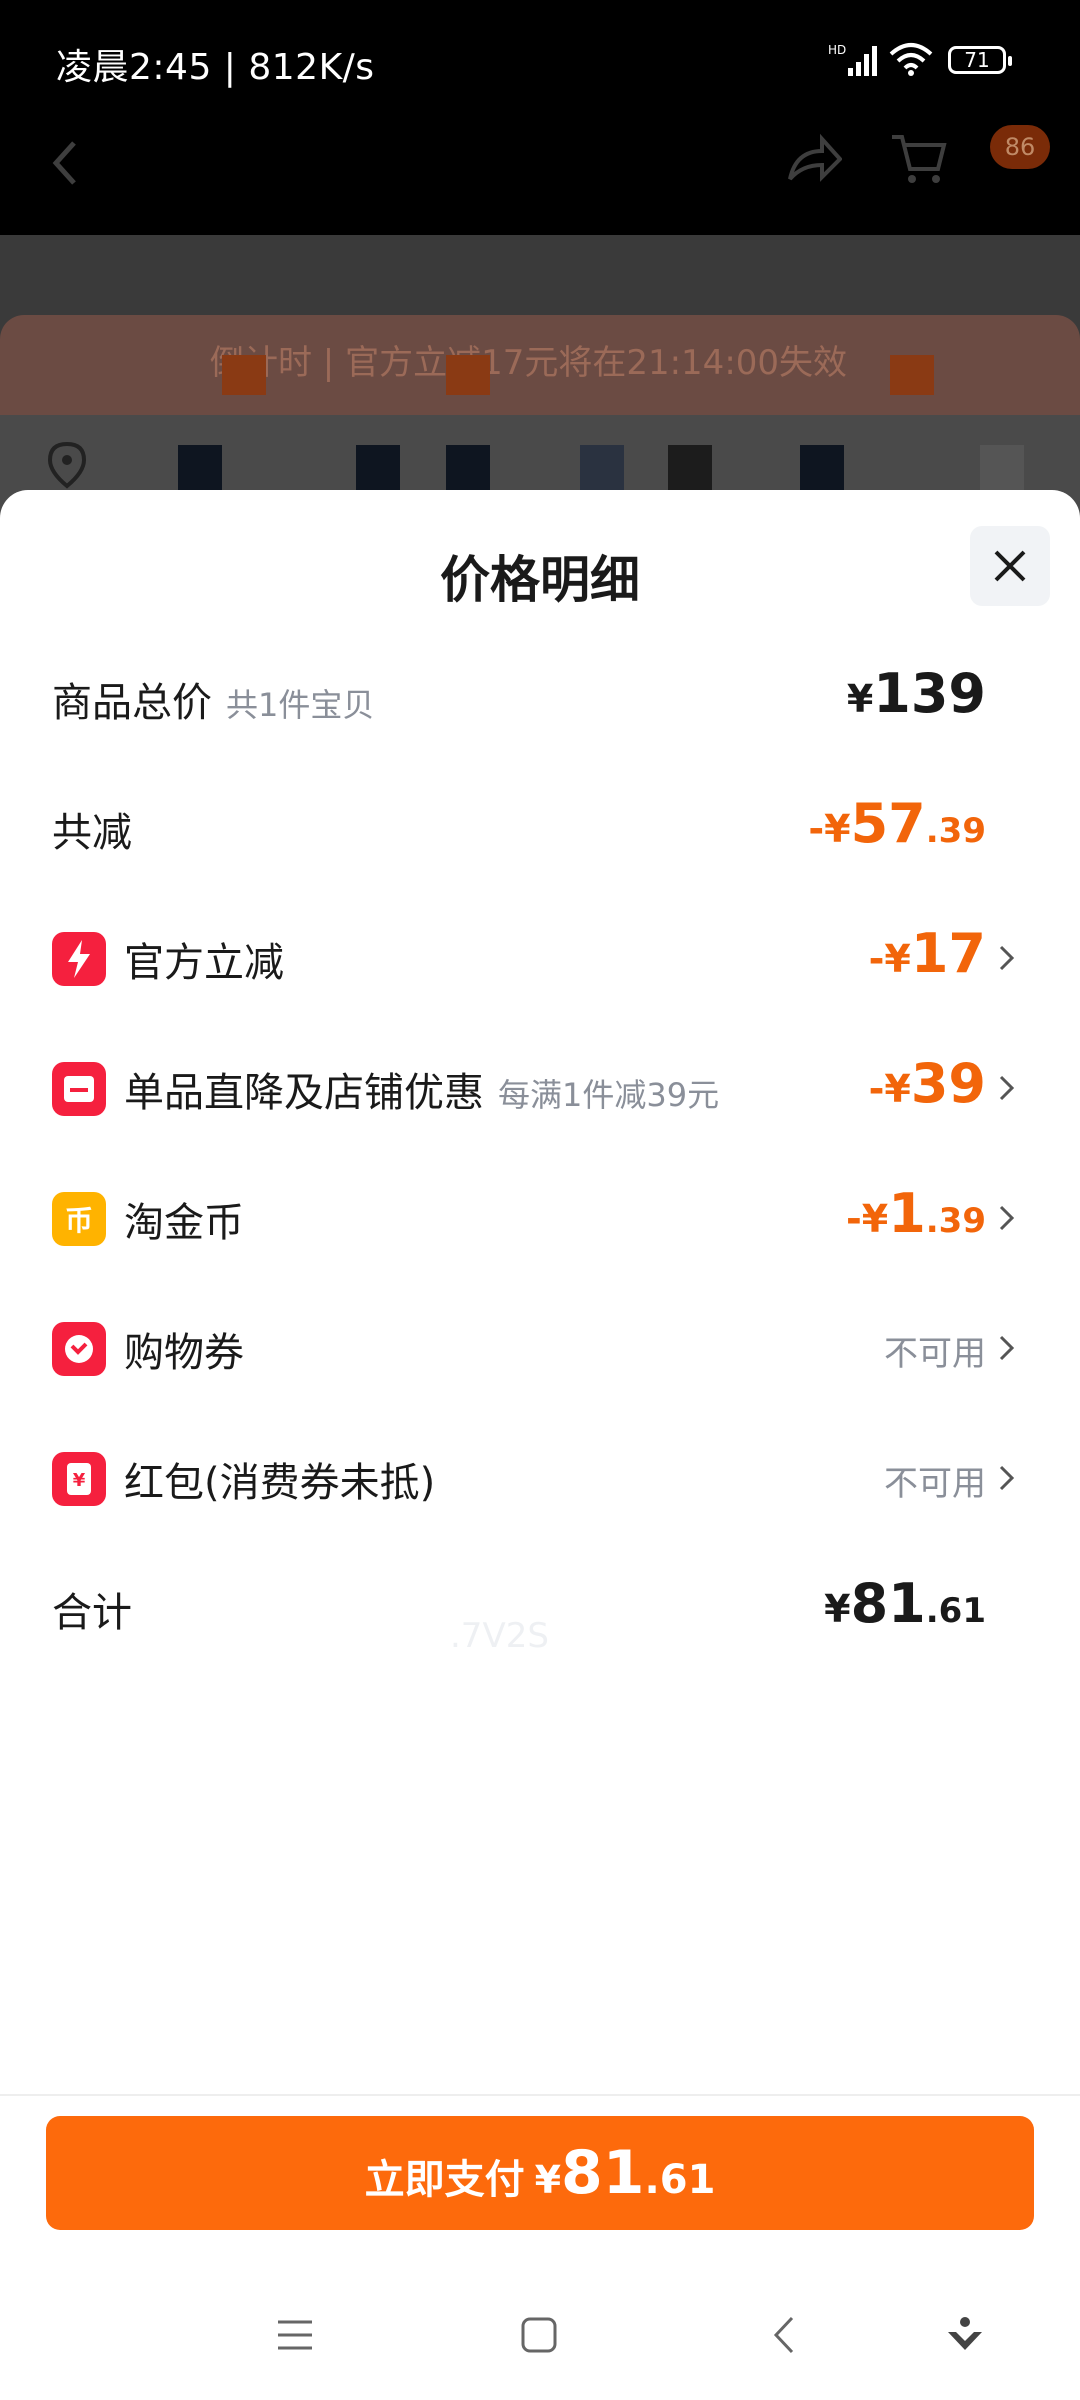  What do you see at coordinates (67, 465) in the screenshot?
I see `location-pin-icon` at bounding box center [67, 465].